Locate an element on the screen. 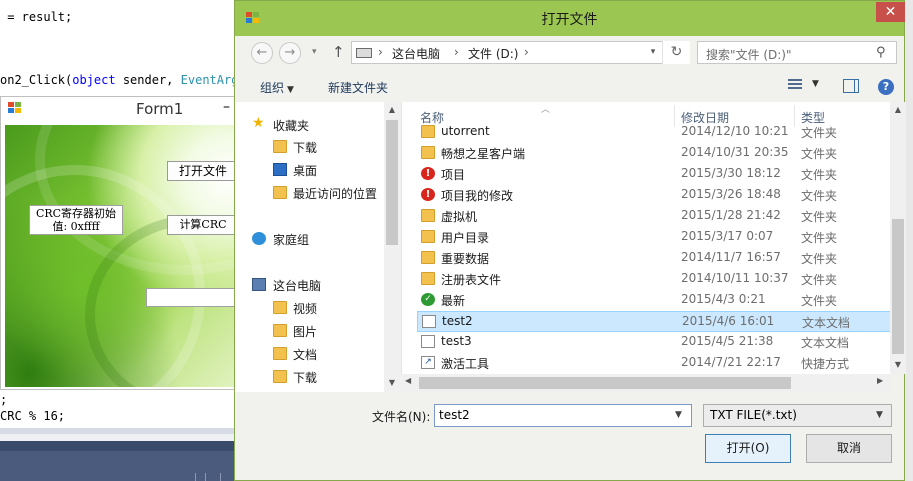 The image size is (913, 481). filename-input: test2 ▼ is located at coordinates (563, 415).